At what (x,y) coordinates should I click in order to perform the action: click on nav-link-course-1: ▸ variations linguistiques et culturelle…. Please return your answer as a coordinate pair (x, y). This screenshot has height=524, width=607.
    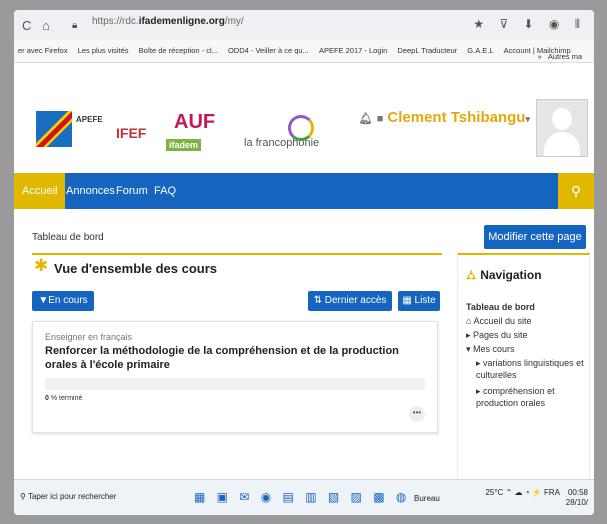
    Looking at the image, I should click on (530, 369).